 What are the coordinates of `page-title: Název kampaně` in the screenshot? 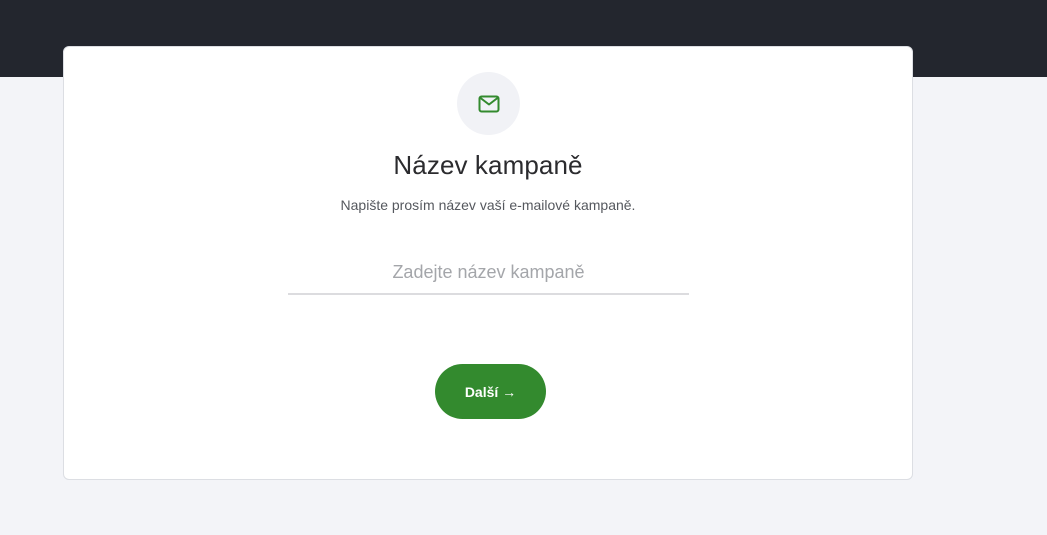 It's located at (488, 165).